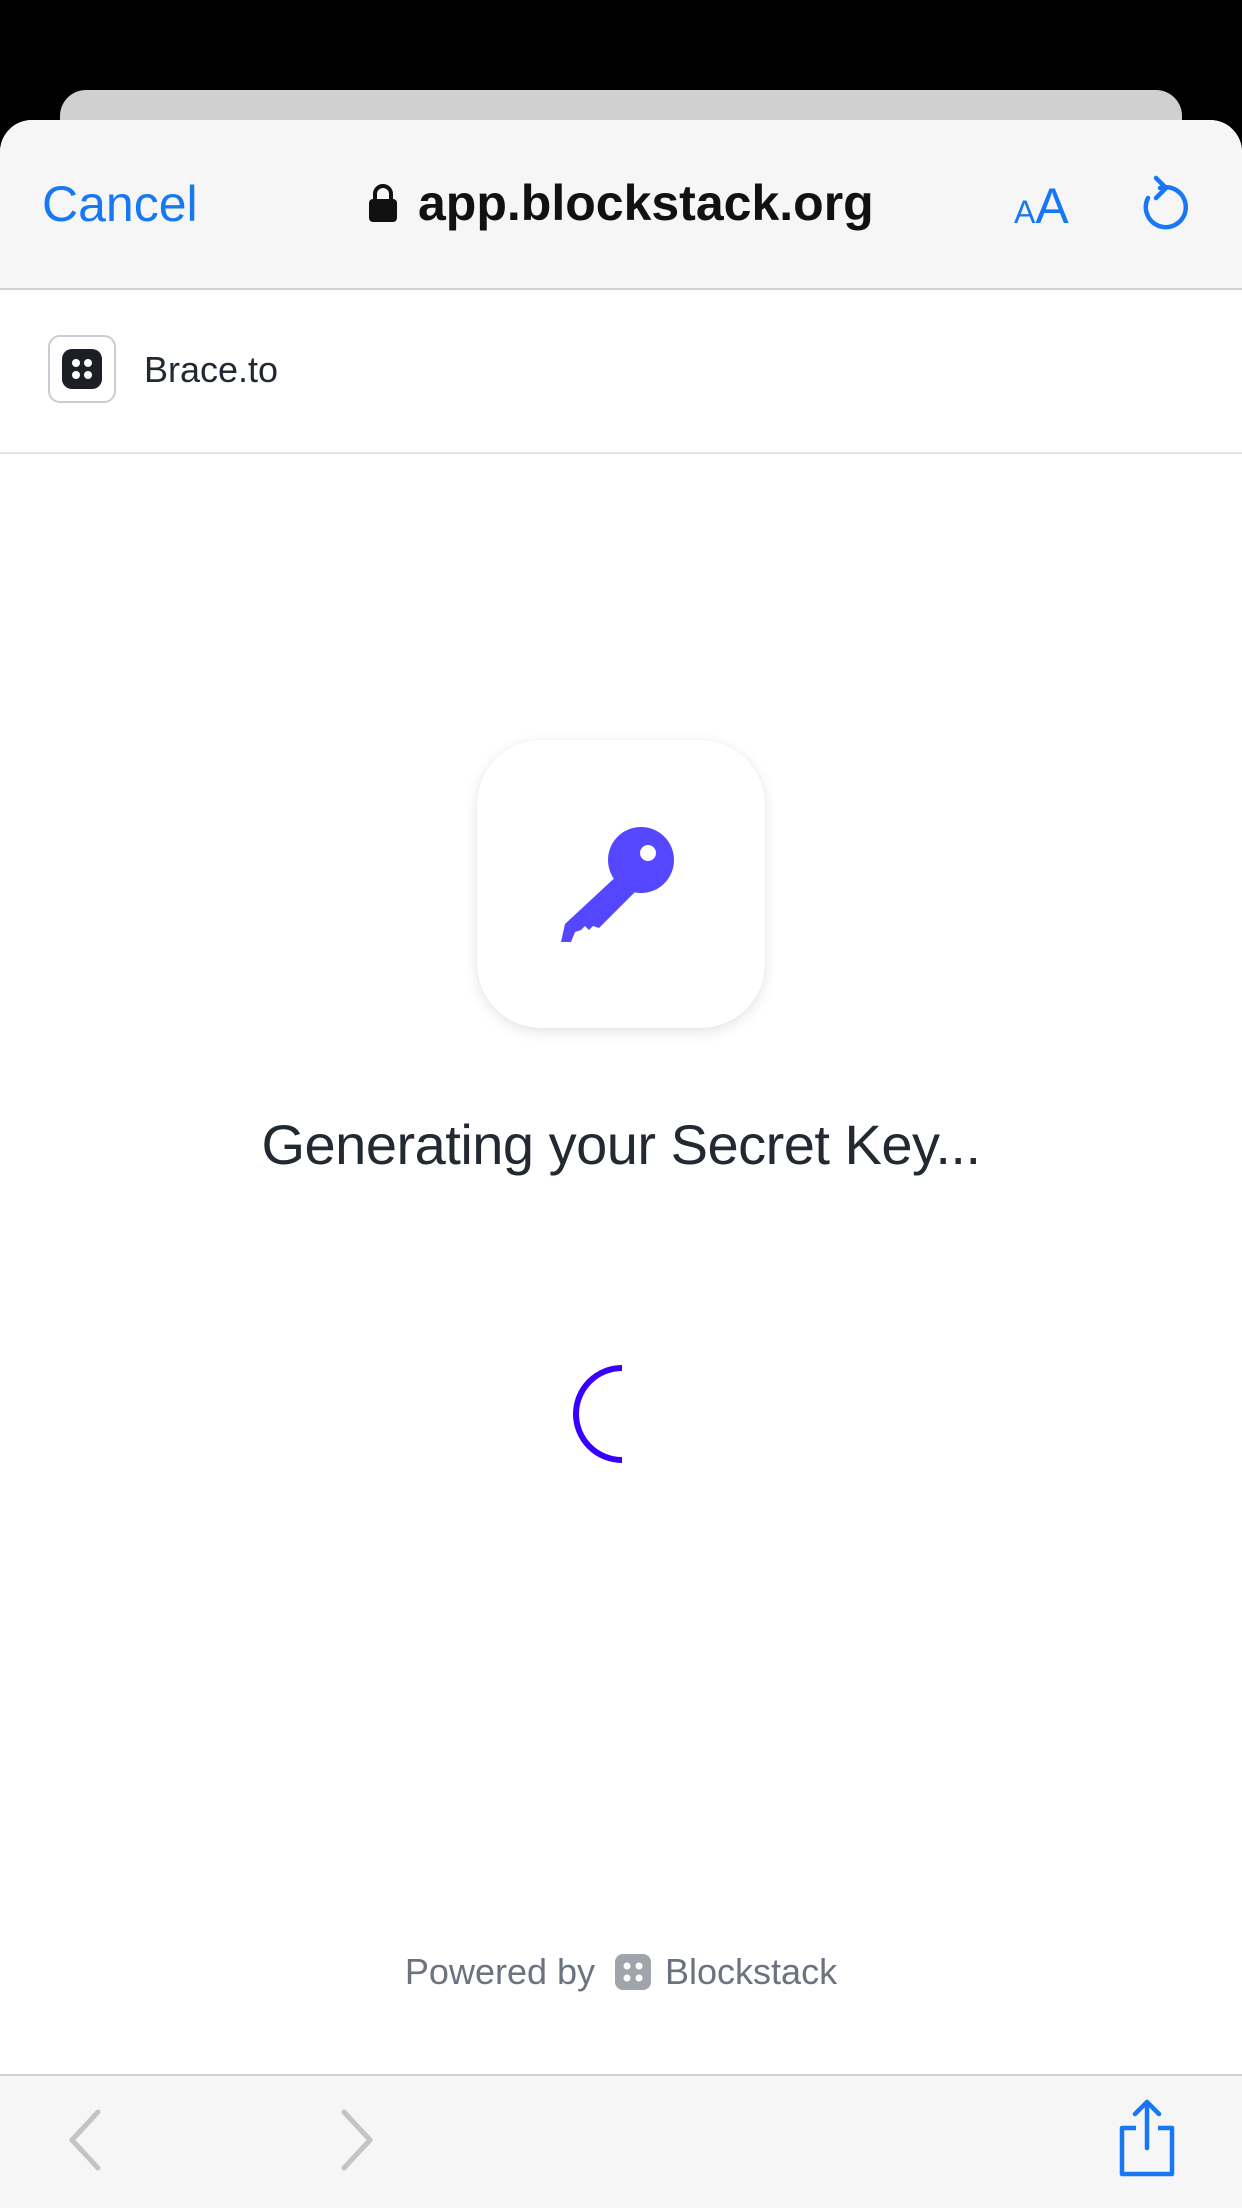 This screenshot has width=1242, height=2208. I want to click on brace-logo-icon, so click(82, 369).